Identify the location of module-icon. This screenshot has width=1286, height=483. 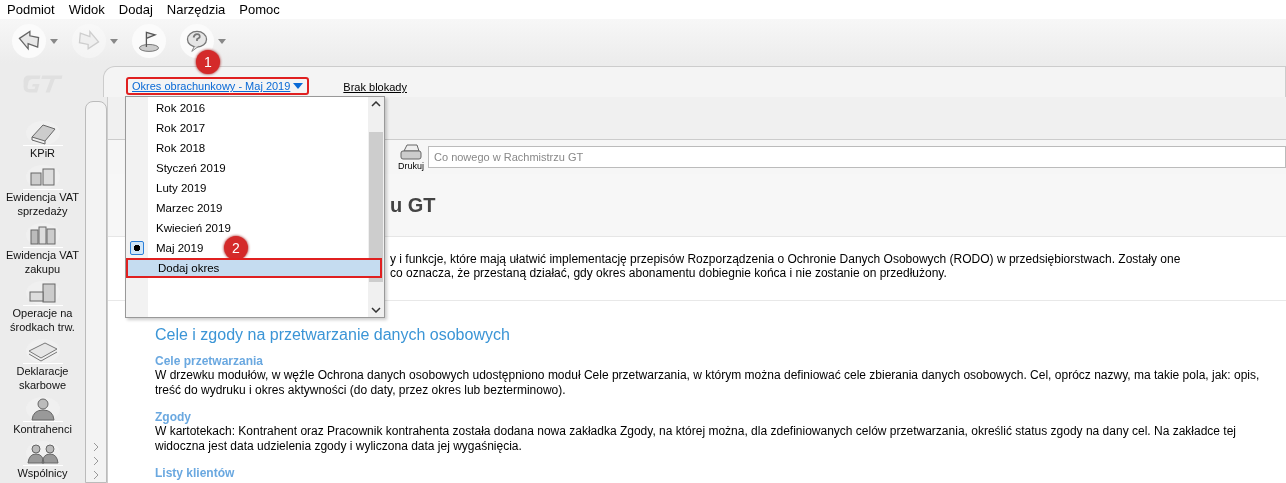
(42, 408).